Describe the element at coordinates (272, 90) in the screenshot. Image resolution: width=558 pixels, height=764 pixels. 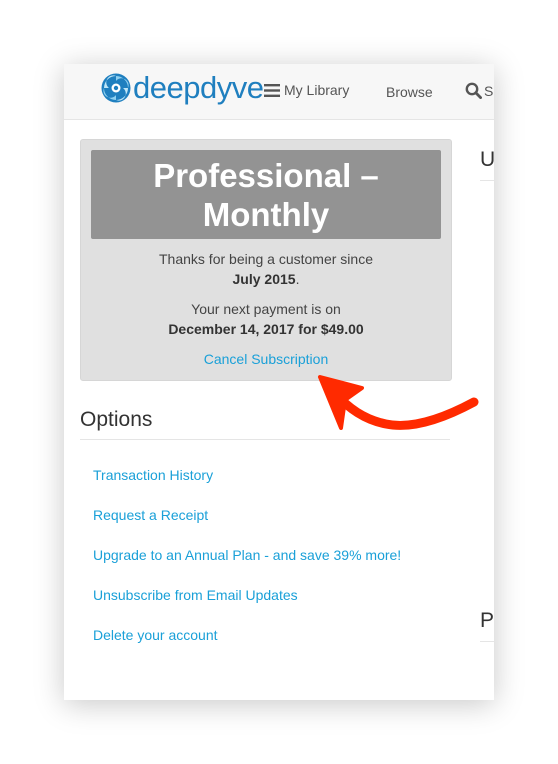
I see `hamburger-icon` at that location.